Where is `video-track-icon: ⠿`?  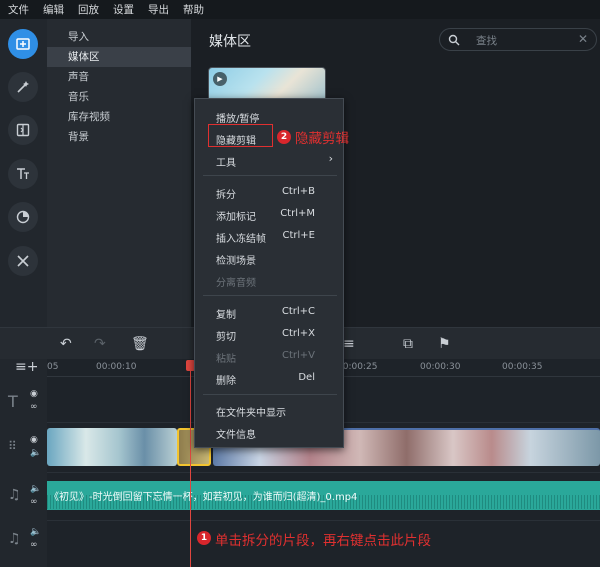 video-track-icon: ⠿ is located at coordinates (12, 446).